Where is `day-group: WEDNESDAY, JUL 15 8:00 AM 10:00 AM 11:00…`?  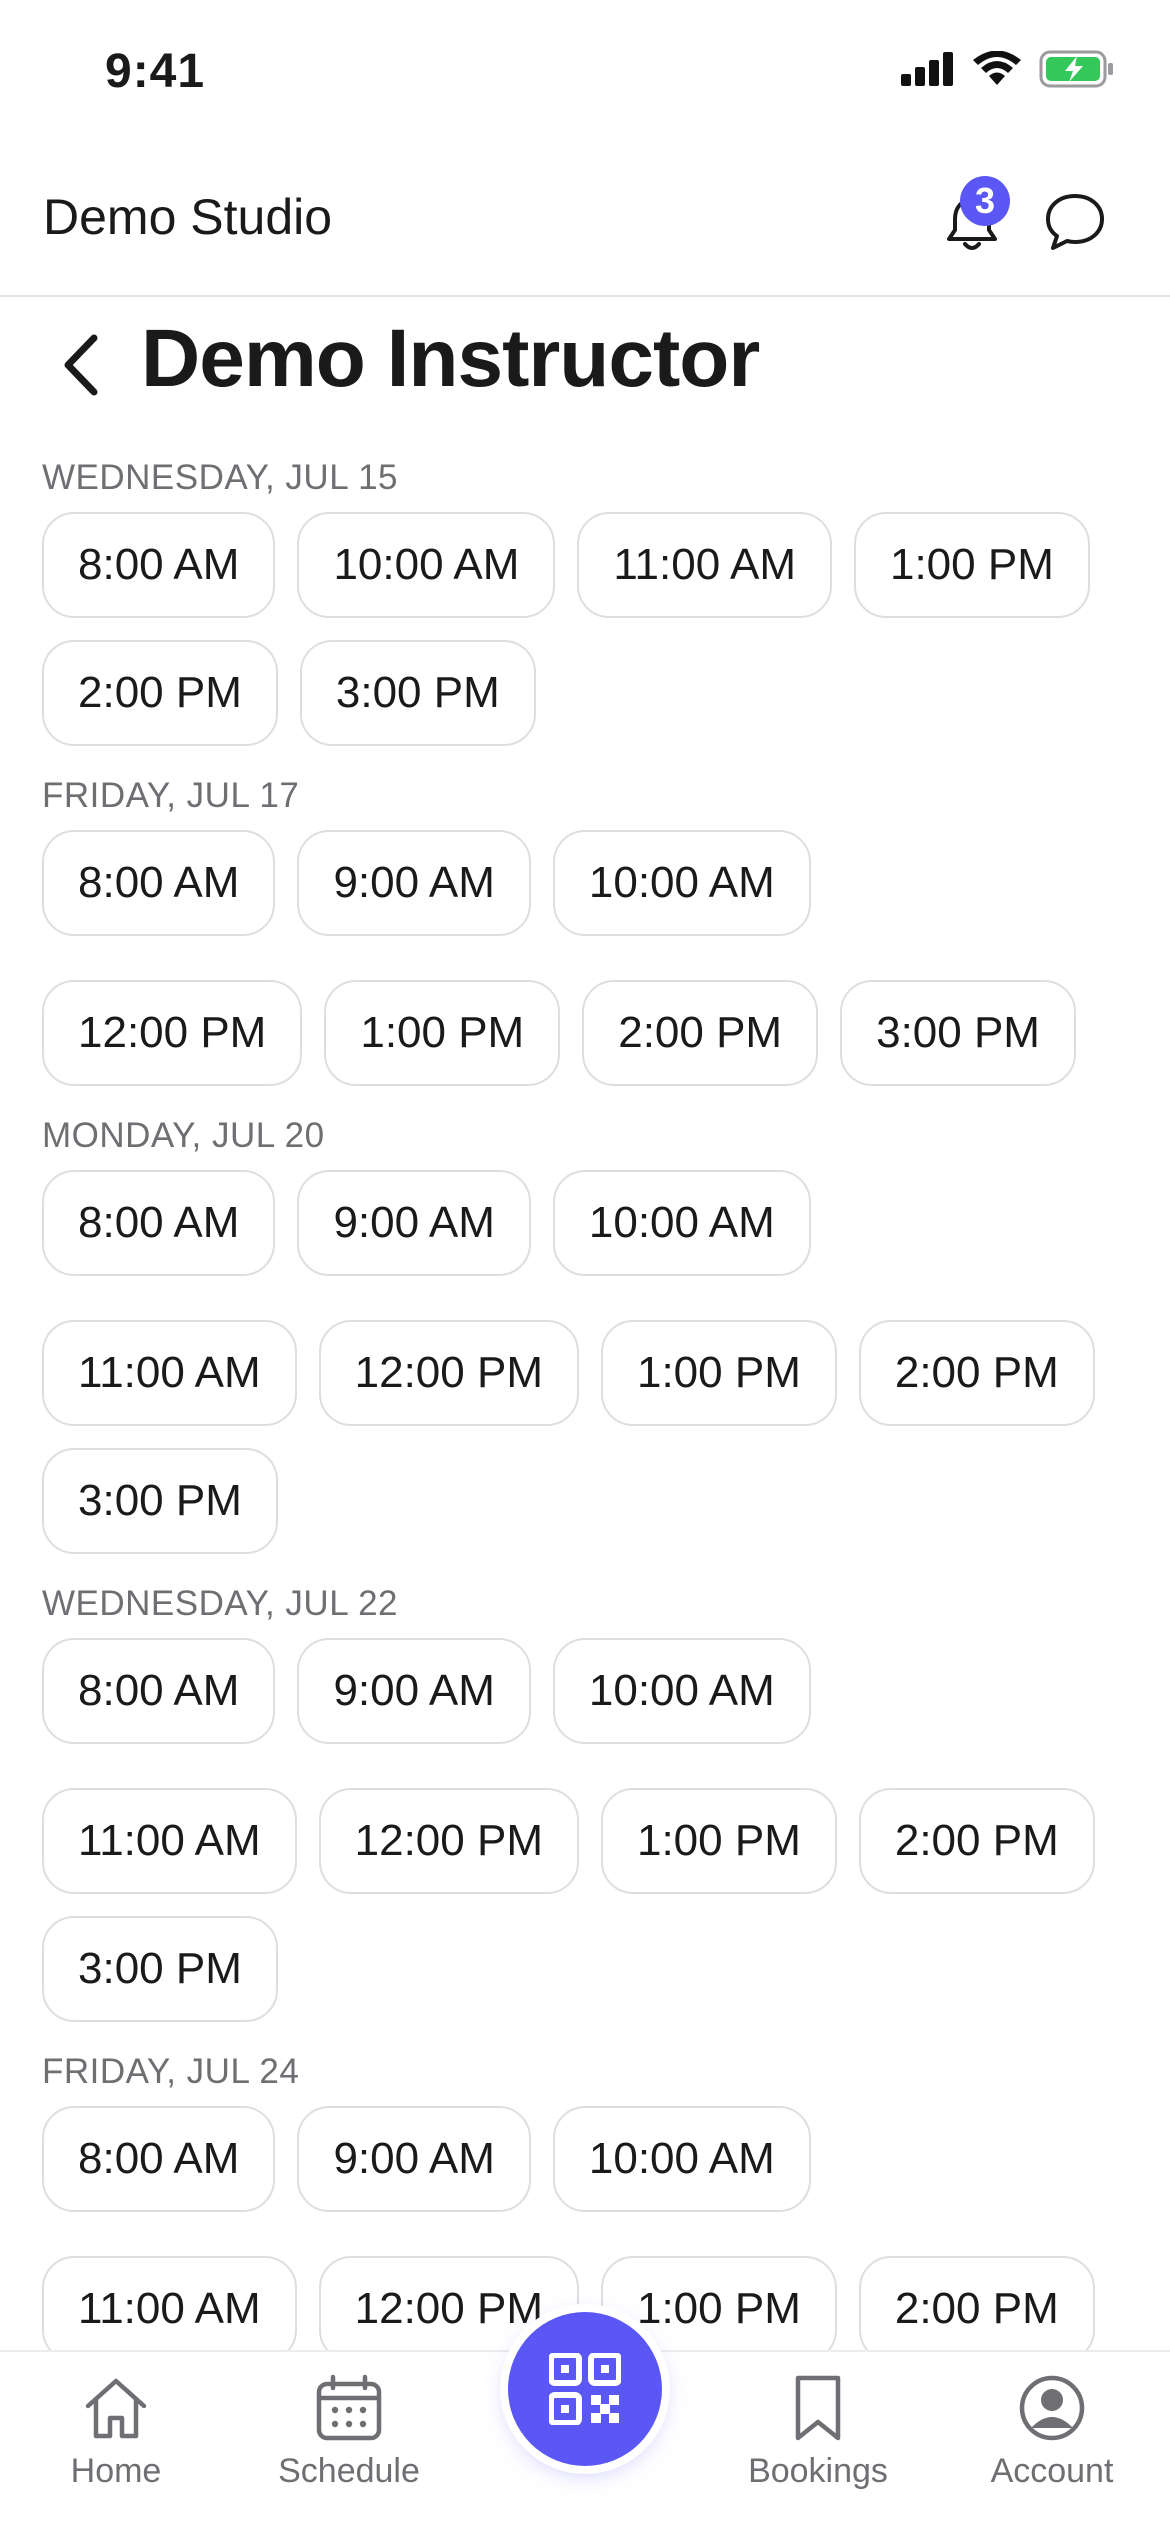 day-group: WEDNESDAY, JUL 15 8:00 AM 10:00 AM 11:00… is located at coordinates (585, 602).